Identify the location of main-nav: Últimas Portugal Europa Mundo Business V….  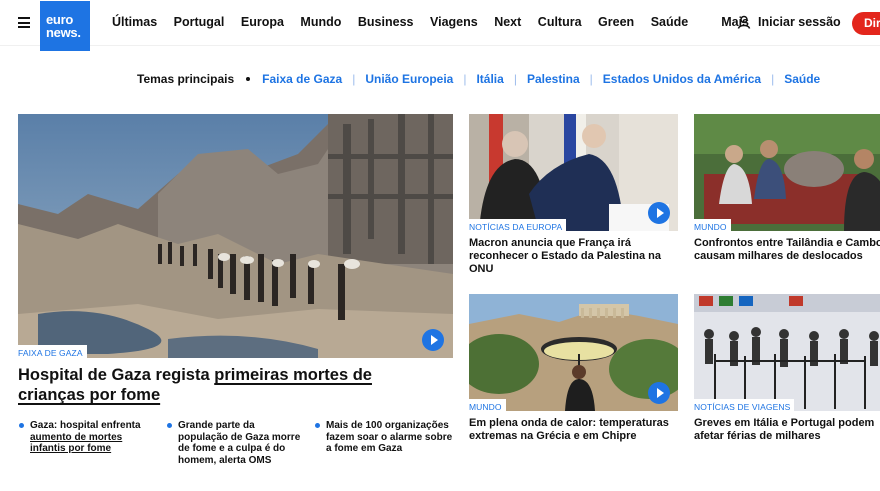
(439, 22).